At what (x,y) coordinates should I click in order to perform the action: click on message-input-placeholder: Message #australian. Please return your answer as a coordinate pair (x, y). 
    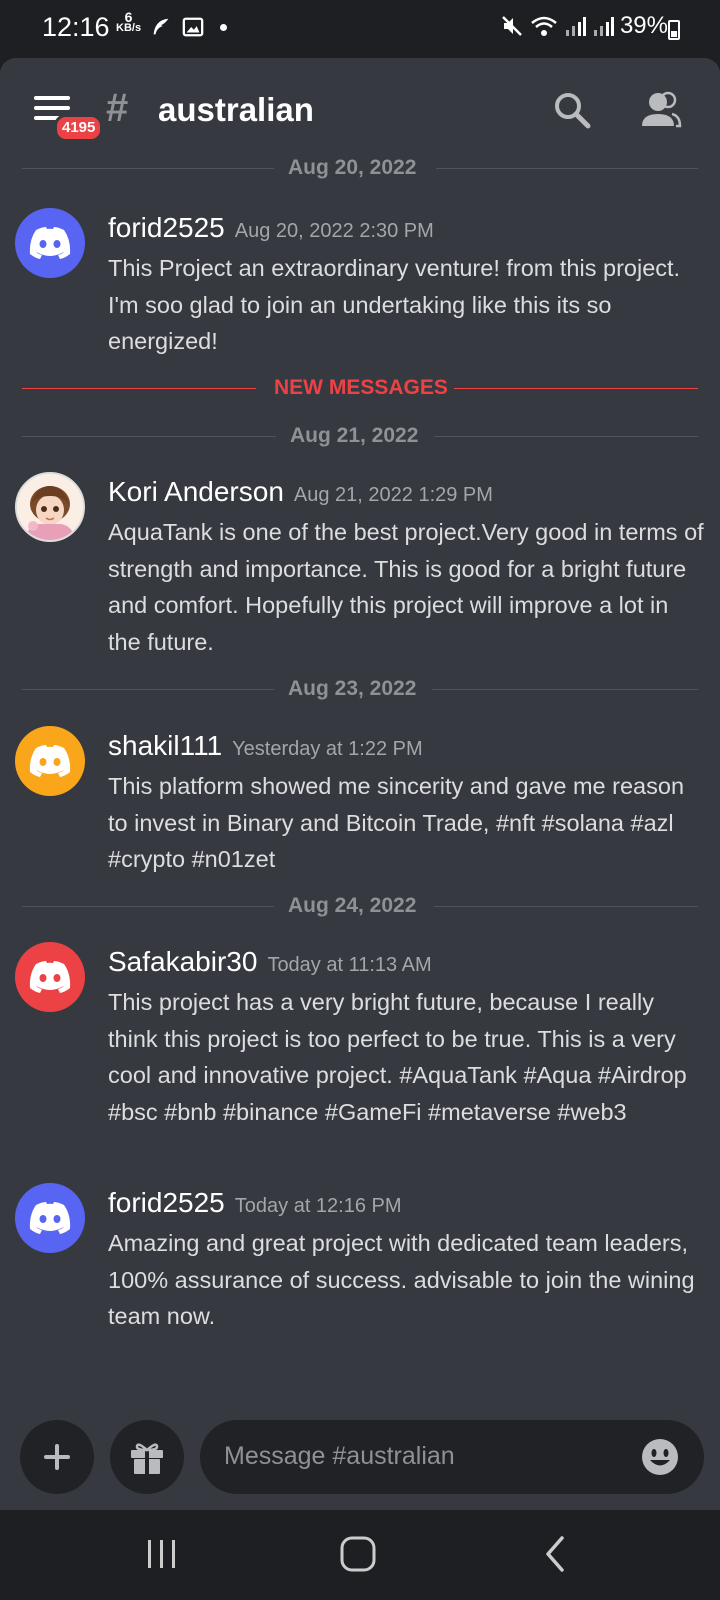
    Looking at the image, I should click on (339, 1456).